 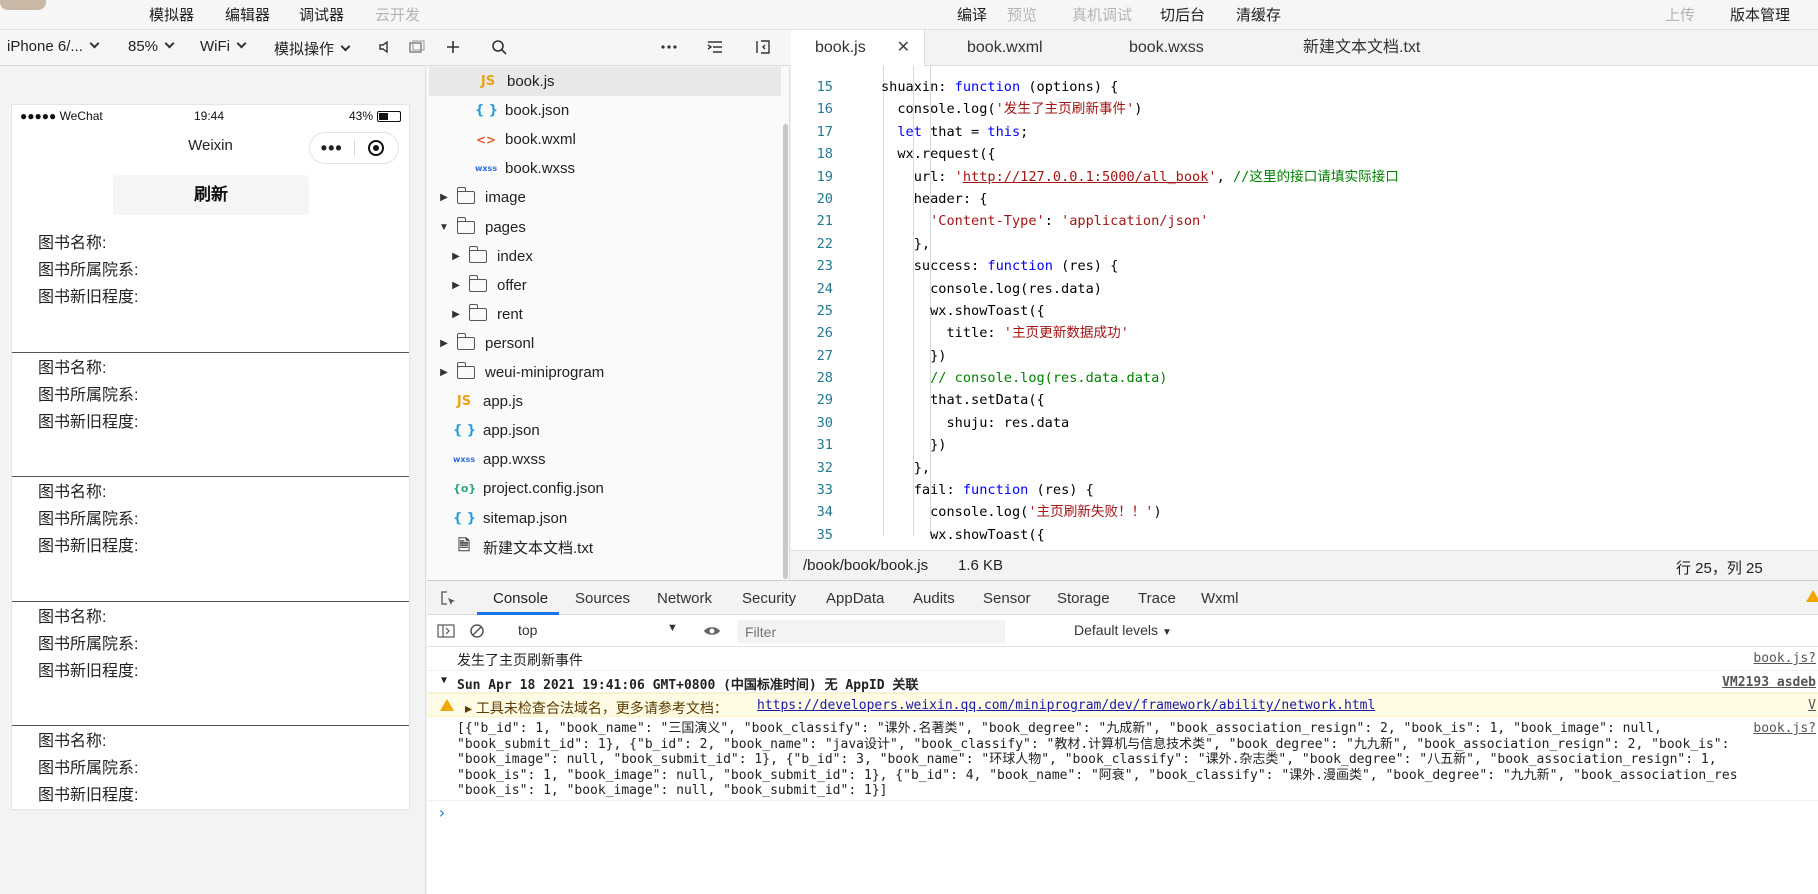 I want to click on menu-editor: 编辑器, so click(x=247, y=14).